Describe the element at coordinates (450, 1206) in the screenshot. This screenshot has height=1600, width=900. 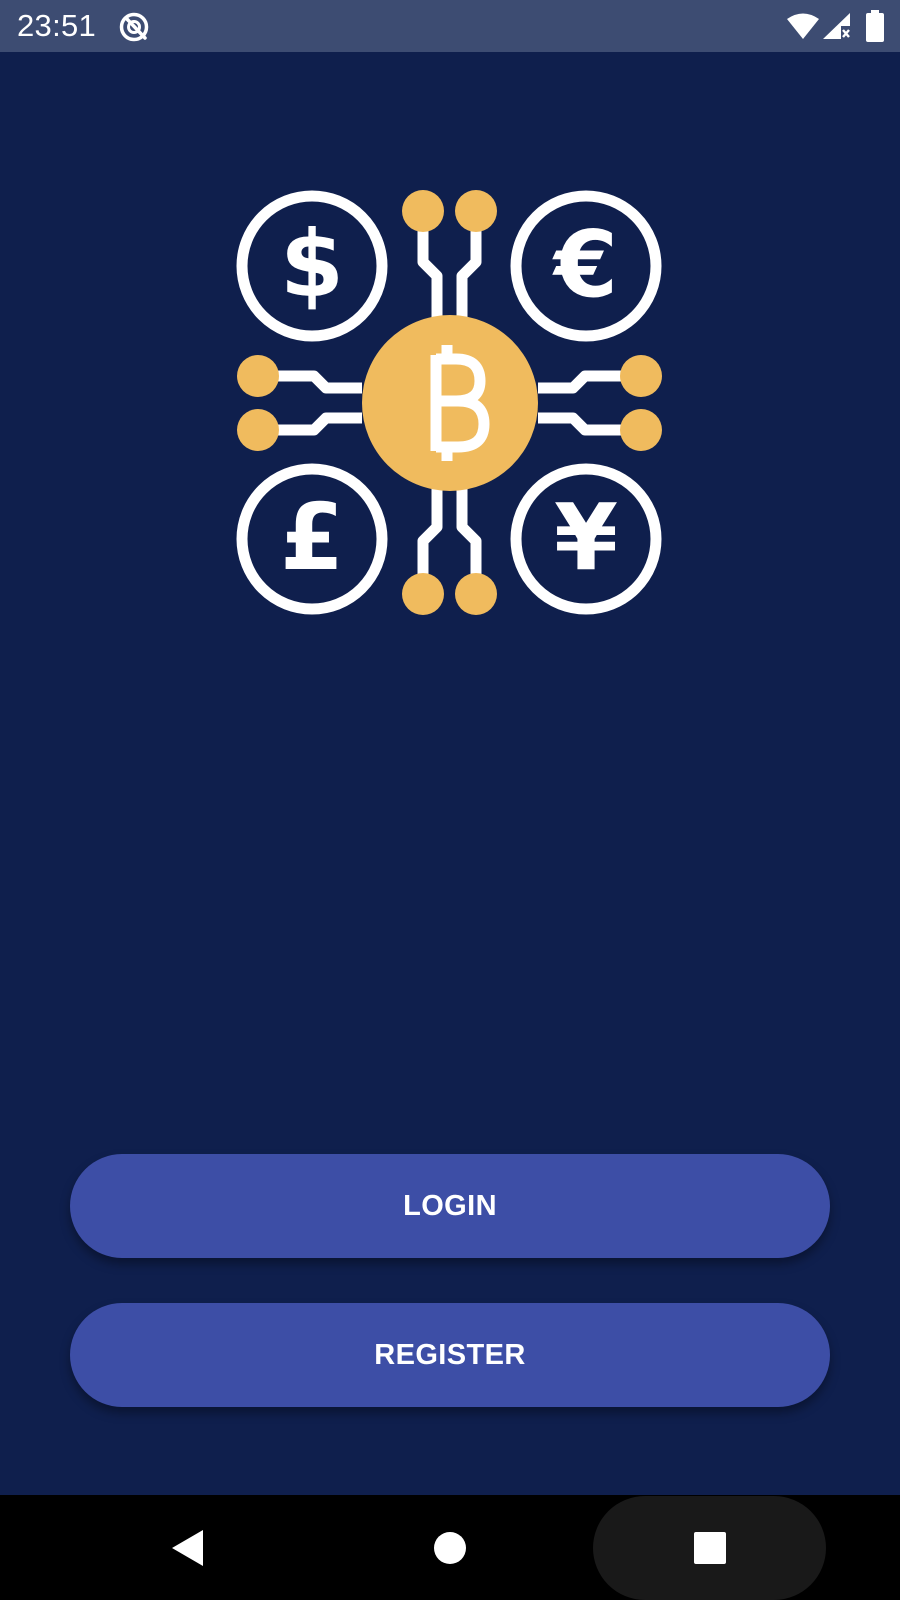
I see `login-button: LOGIN` at that location.